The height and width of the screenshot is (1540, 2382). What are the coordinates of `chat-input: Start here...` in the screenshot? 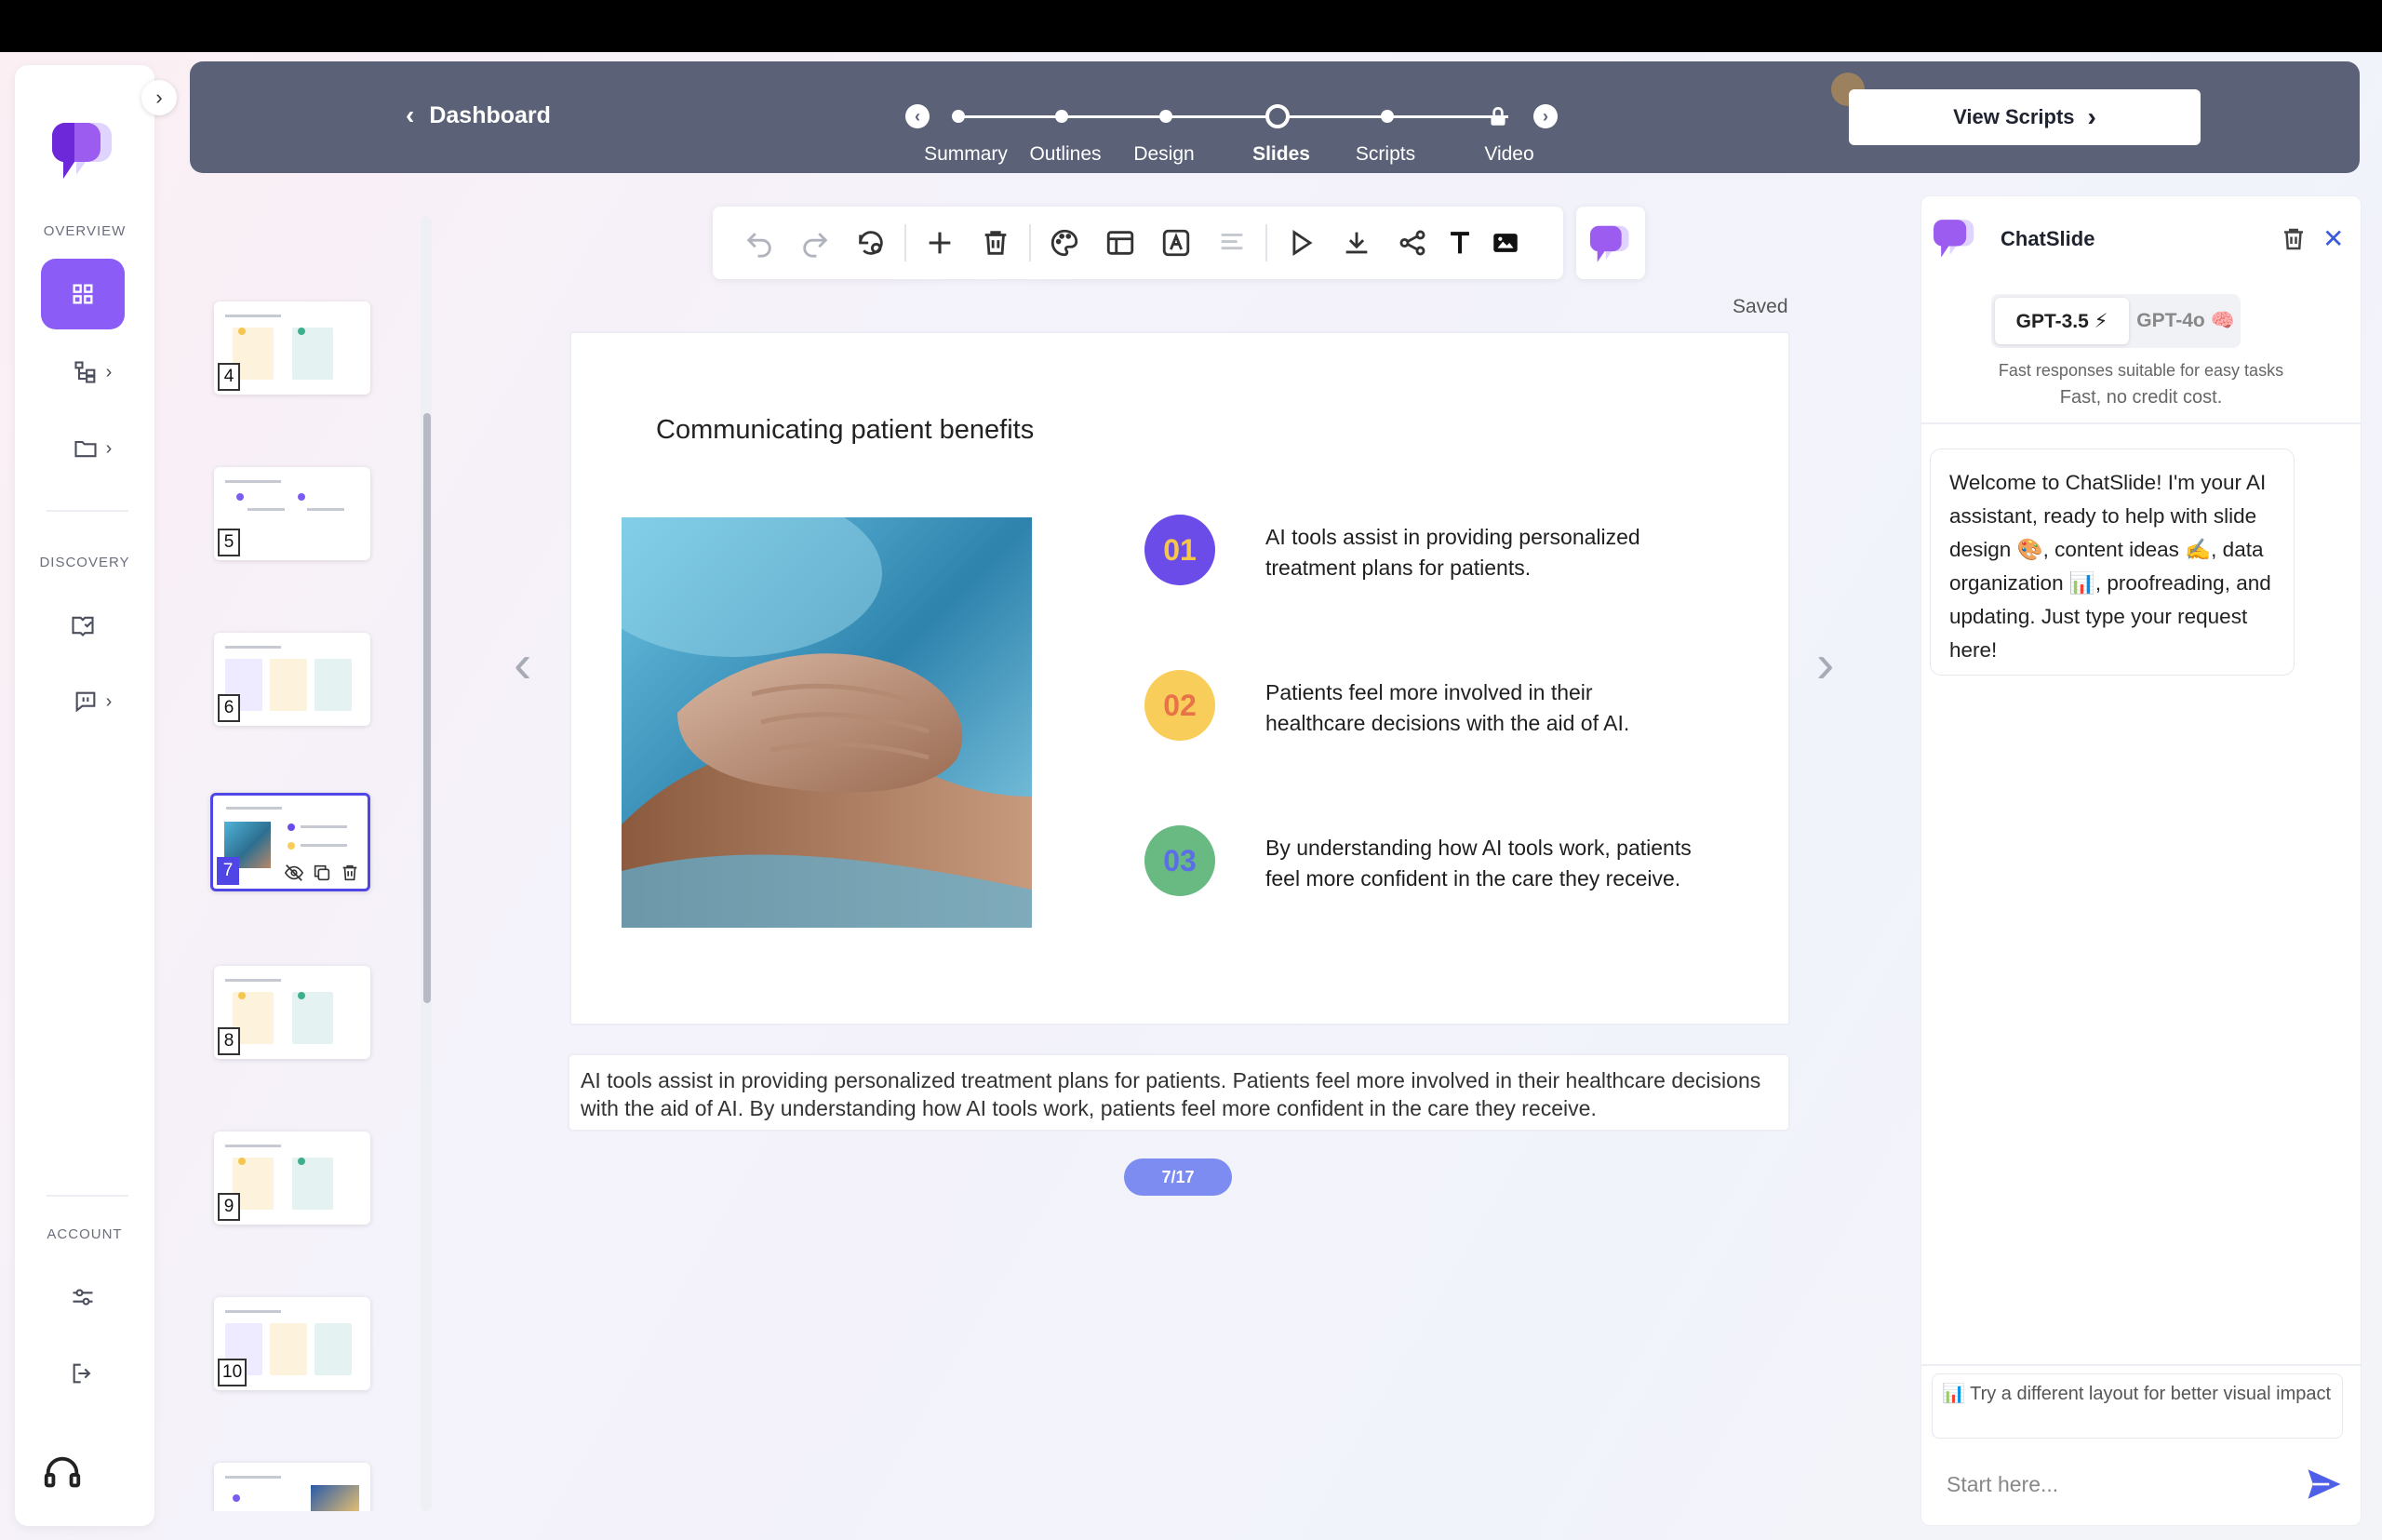 It's located at (2002, 1484).